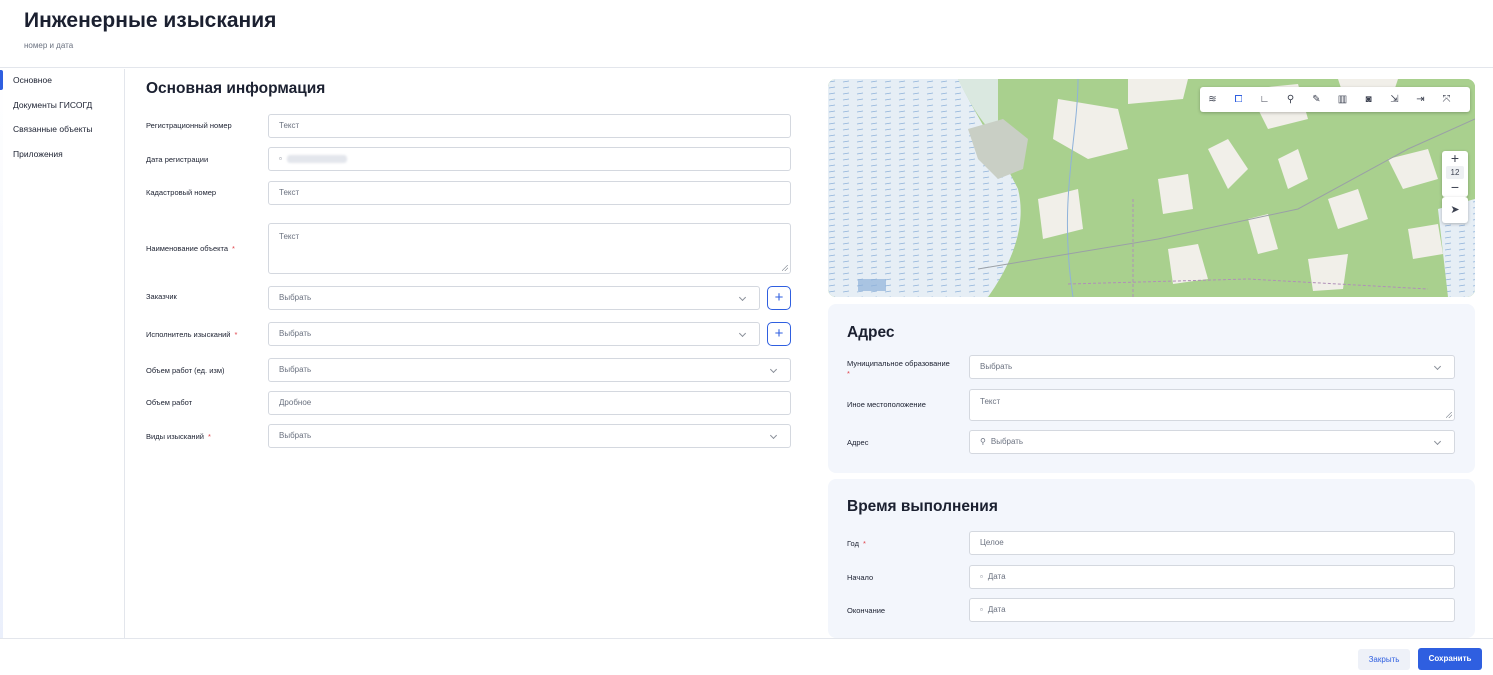 The width and height of the screenshot is (1493, 675). What do you see at coordinates (746, 656) in the screenshot?
I see `footer-bar: Закрыть Сохранить` at bounding box center [746, 656].